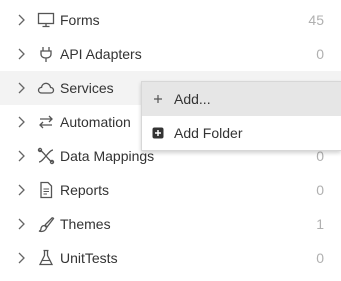 The image size is (341, 281). I want to click on context-menu: Add... Add Folder, so click(241, 116).